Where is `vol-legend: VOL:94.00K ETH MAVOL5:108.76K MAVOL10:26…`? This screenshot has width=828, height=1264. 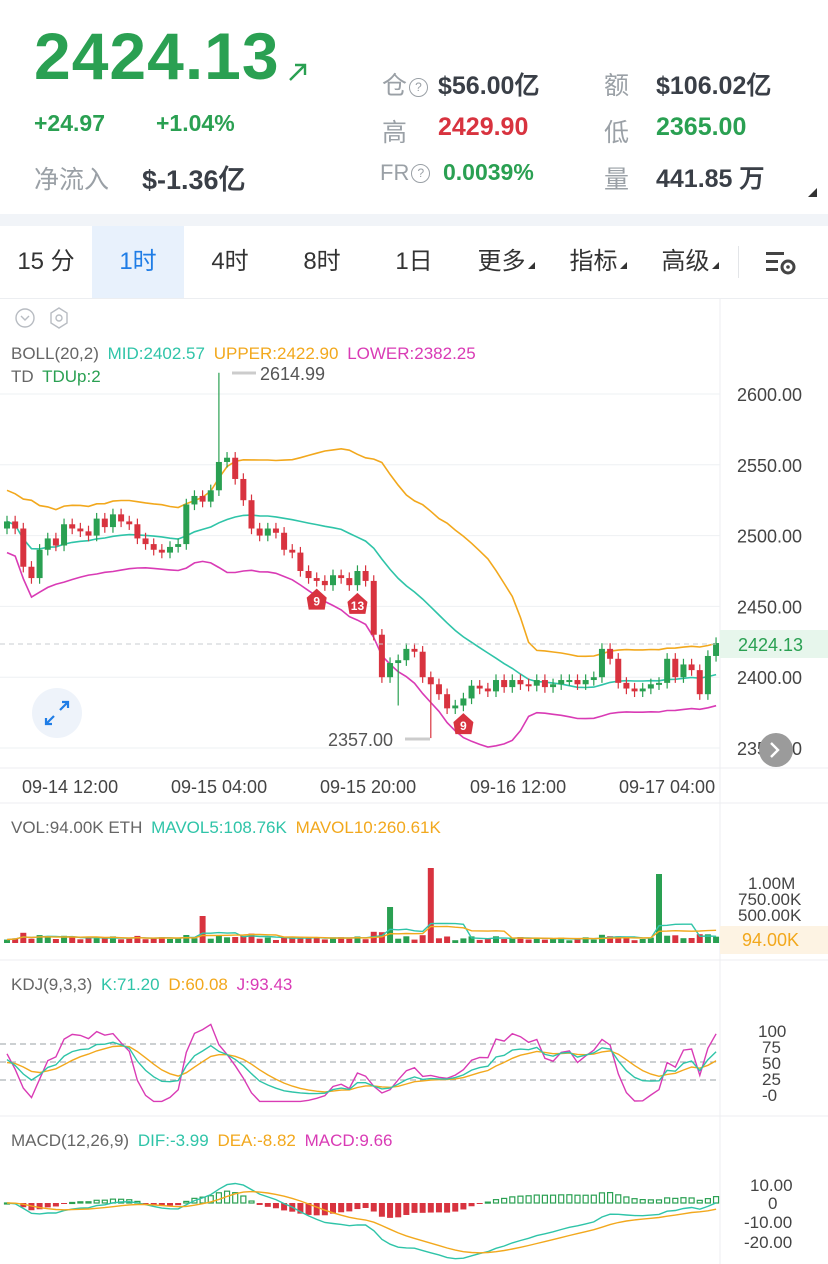
vol-legend: VOL:94.00K ETH MAVOL5:108.76K MAVOL10:26… is located at coordinates (226, 827).